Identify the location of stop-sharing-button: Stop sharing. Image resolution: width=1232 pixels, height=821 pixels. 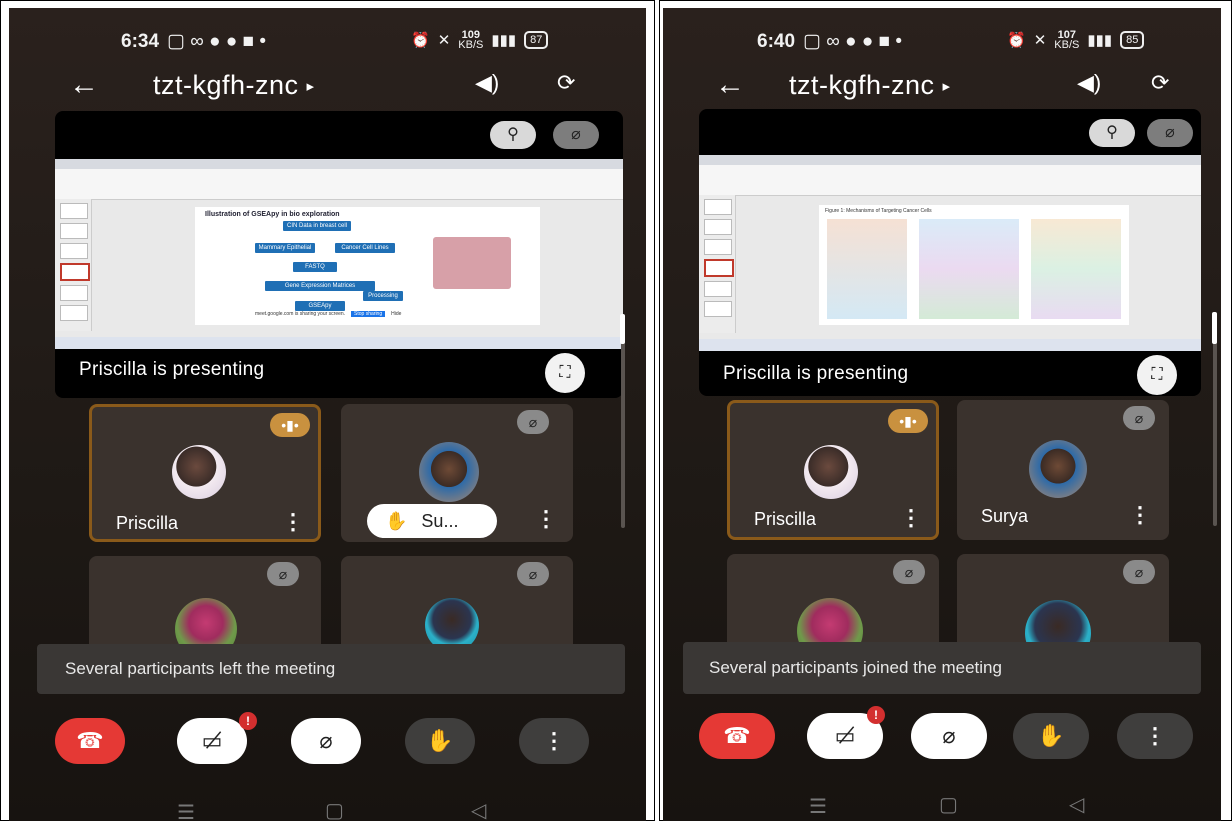
(368, 314).